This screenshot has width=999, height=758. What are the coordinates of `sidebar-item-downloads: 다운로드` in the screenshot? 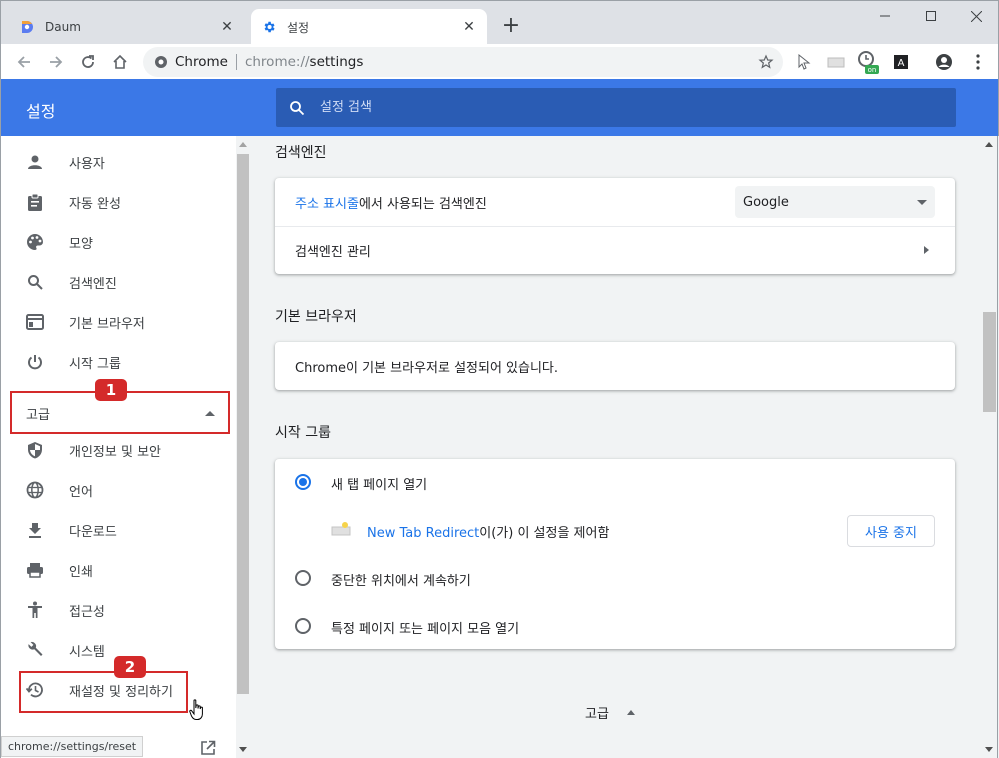 It's located at (119, 530).